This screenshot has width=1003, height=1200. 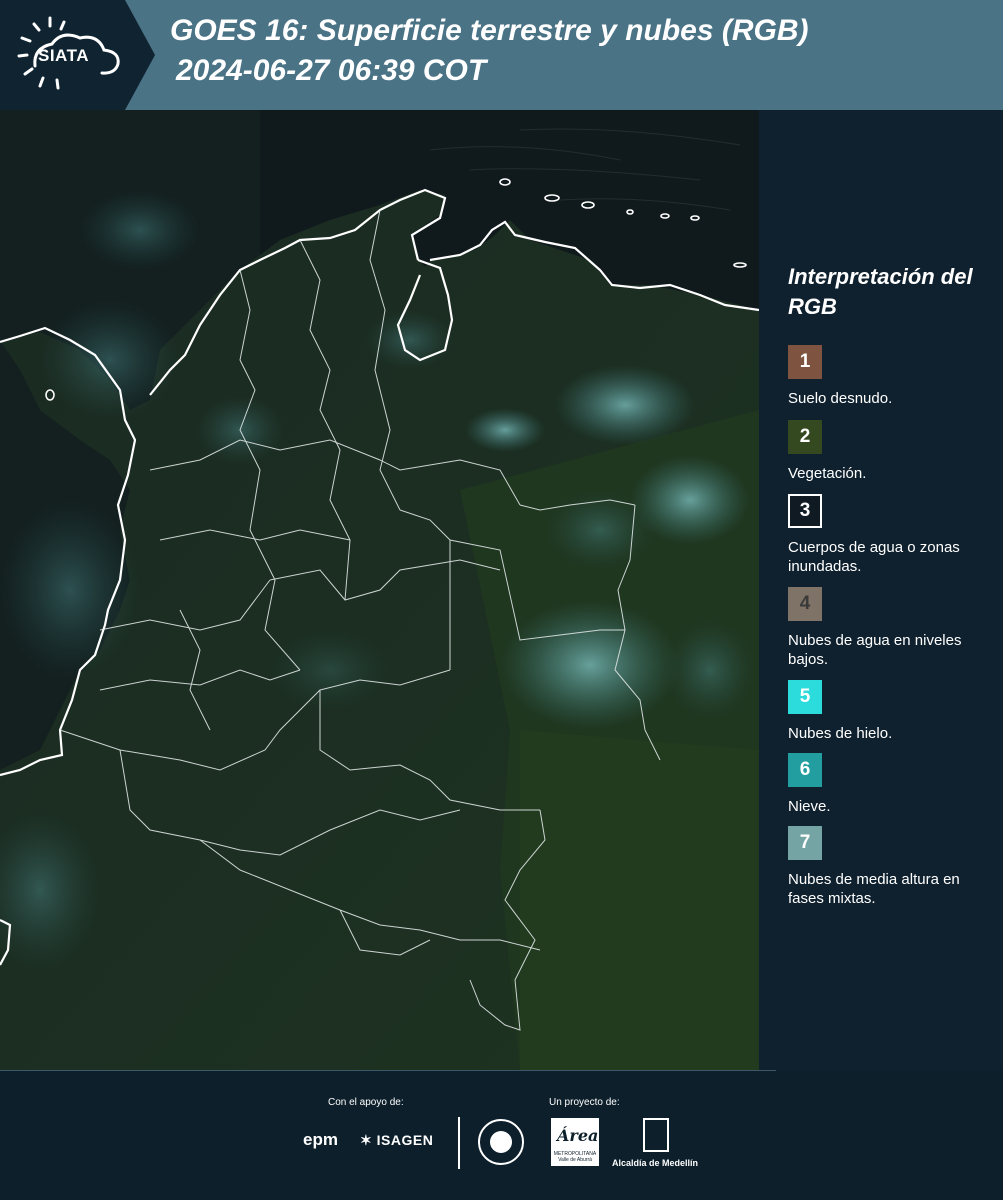 I want to click on legend-item-water: 3 Cuerpos de agua o zonas inundadas., so click(x=893, y=535).